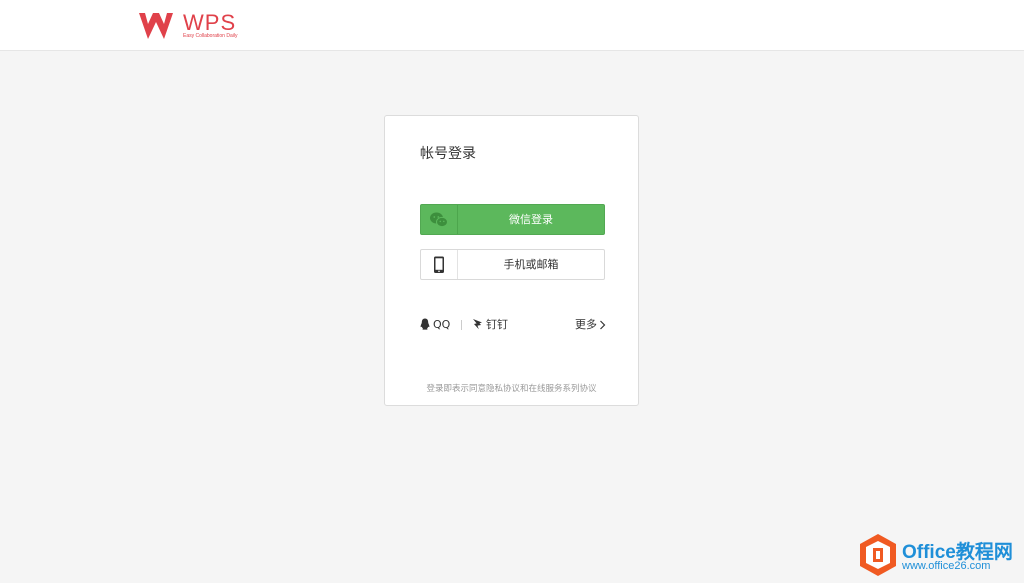 Image resolution: width=1024 pixels, height=583 pixels. I want to click on qq-login-label: QQ, so click(442, 324).